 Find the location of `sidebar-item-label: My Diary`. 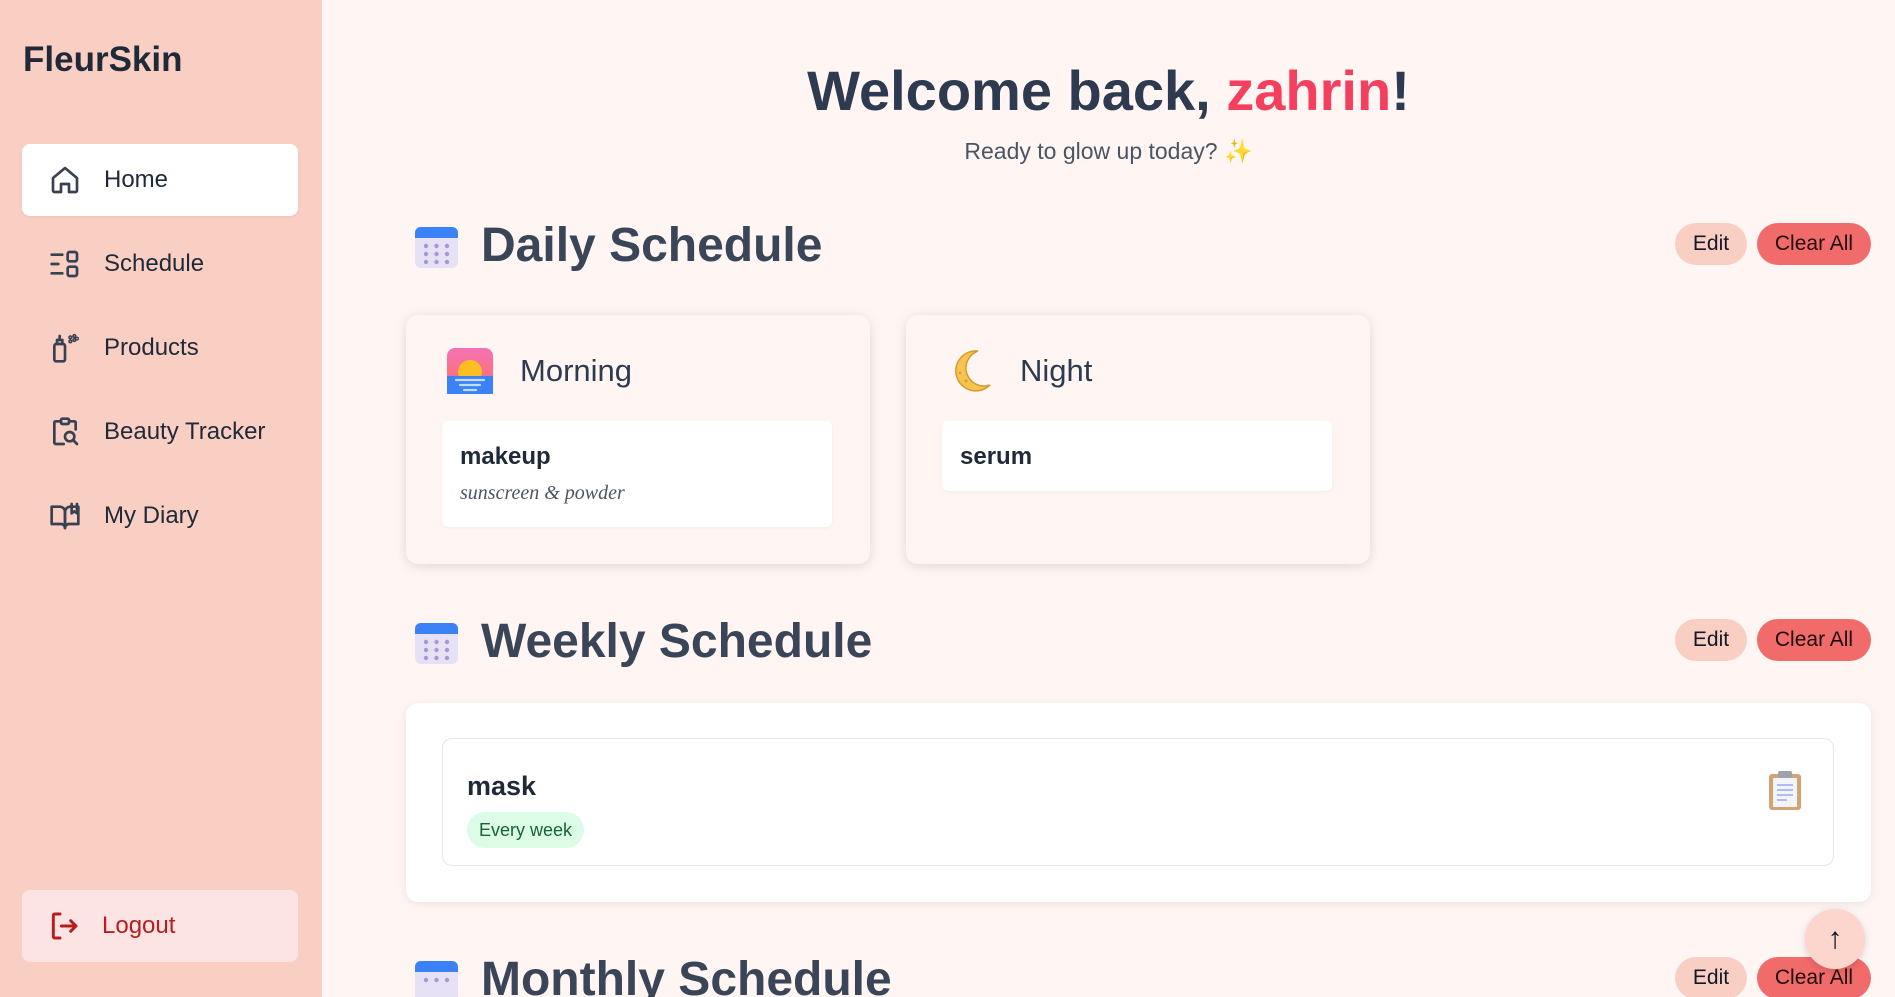

sidebar-item-label: My Diary is located at coordinates (151, 515).